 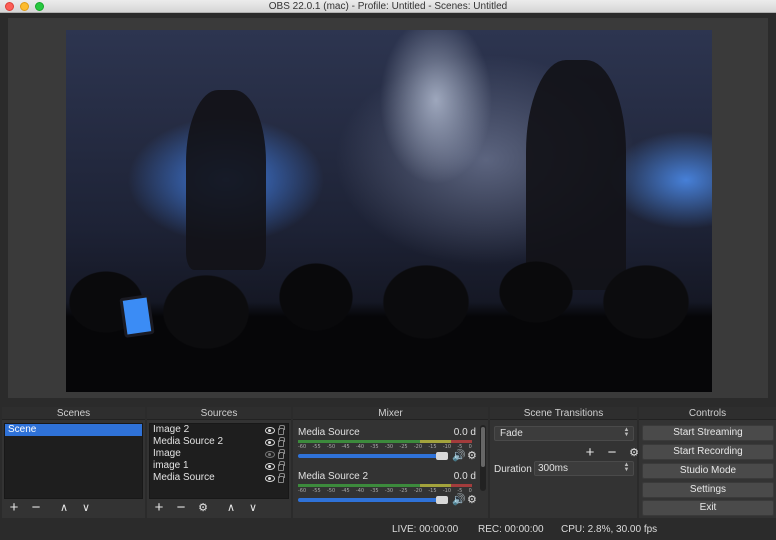 What do you see at coordinates (171, 465) in the screenshot?
I see `source-label: image 1` at bounding box center [171, 465].